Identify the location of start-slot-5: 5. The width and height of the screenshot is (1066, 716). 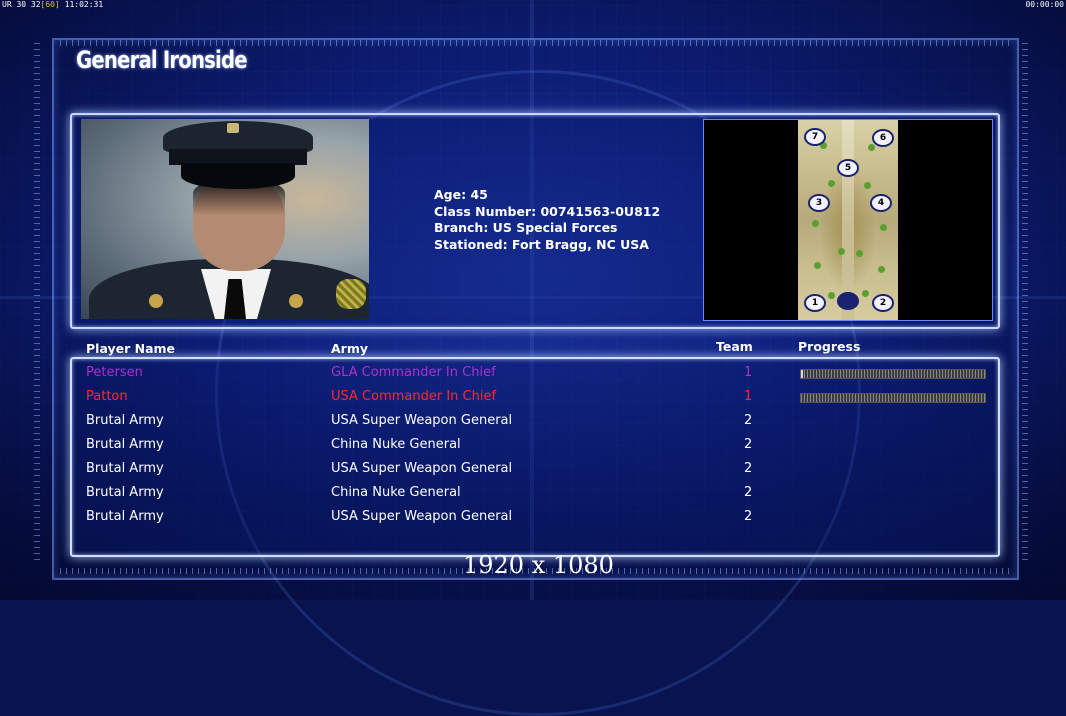
(848, 168).